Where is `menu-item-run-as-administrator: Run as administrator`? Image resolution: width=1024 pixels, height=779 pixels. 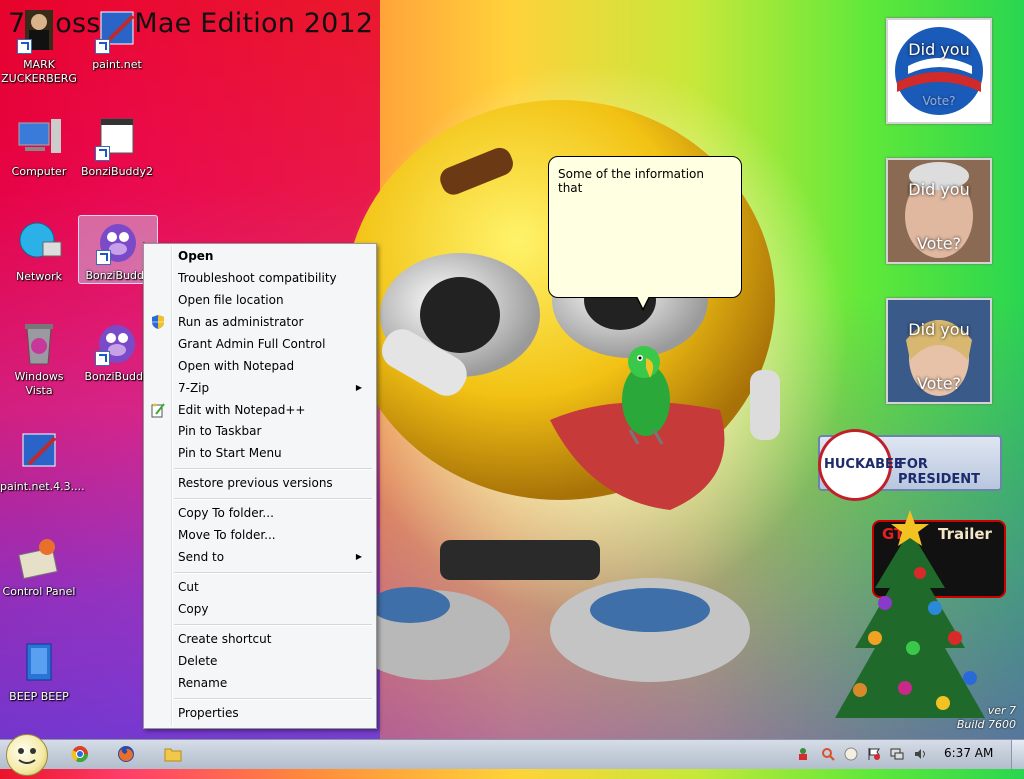
menu-item-run-as-administrator: Run as administrator is located at coordinates (259, 322).